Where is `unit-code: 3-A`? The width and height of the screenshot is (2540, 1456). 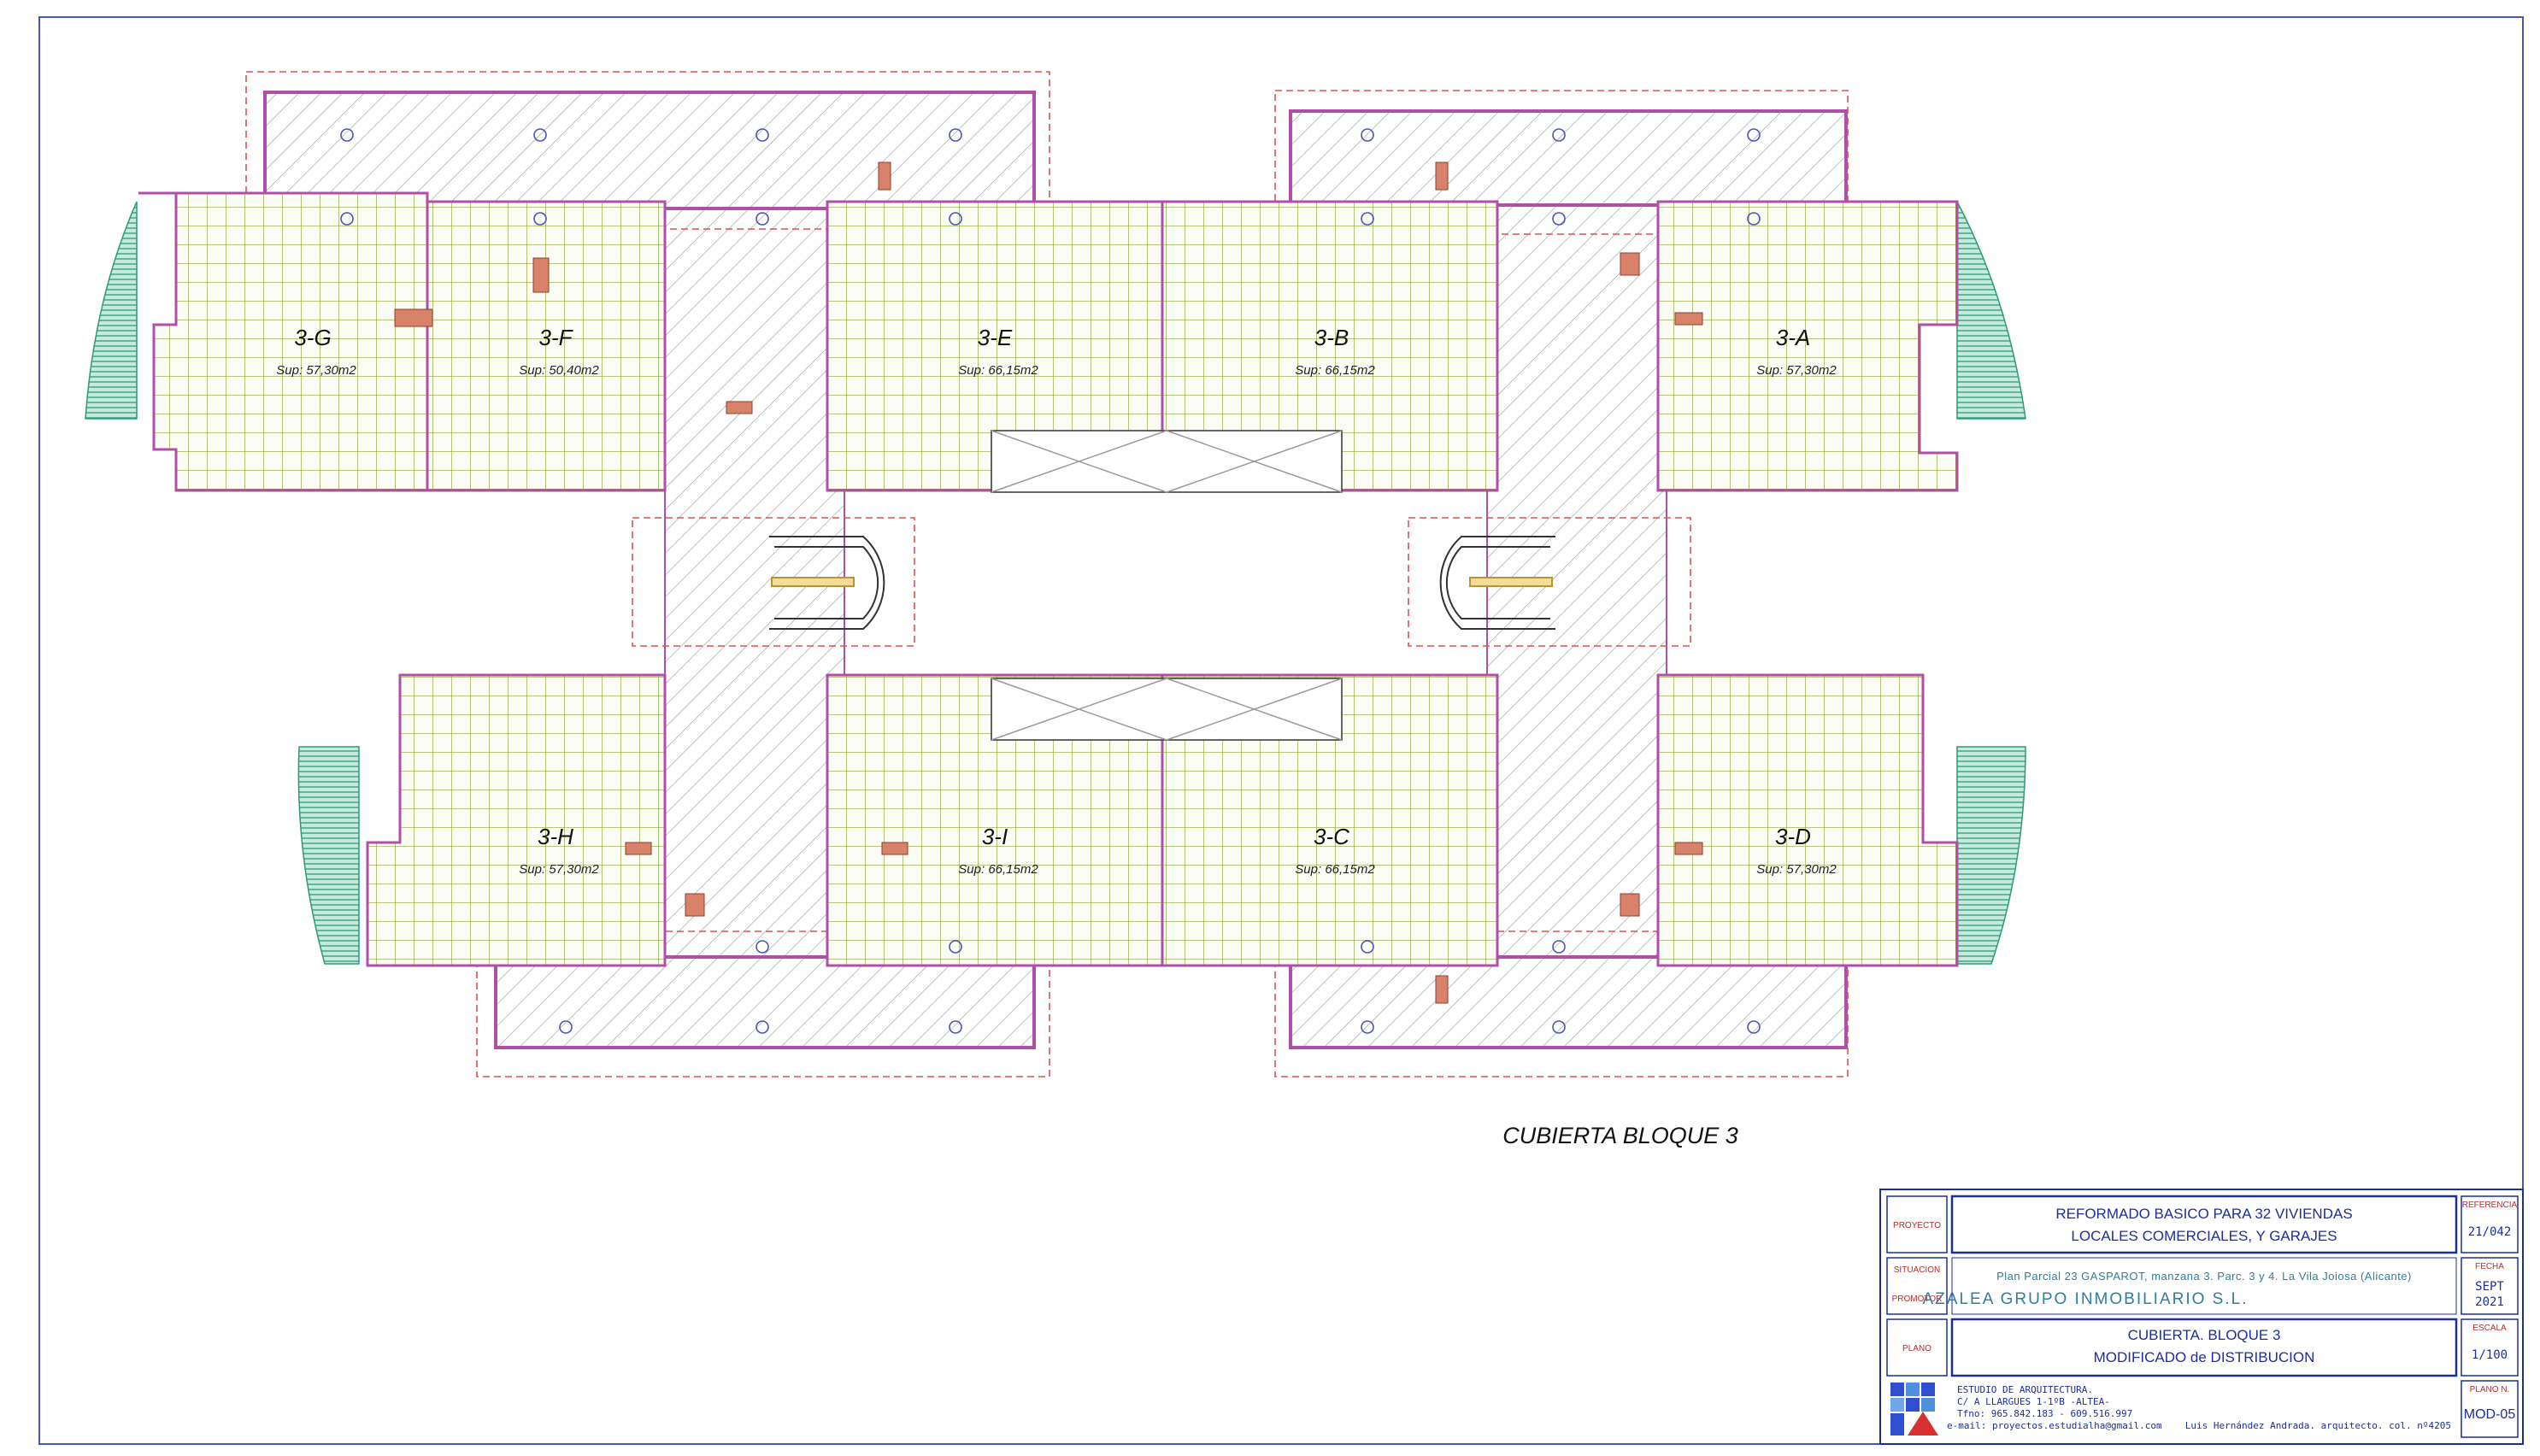 unit-code: 3-A is located at coordinates (1793, 338).